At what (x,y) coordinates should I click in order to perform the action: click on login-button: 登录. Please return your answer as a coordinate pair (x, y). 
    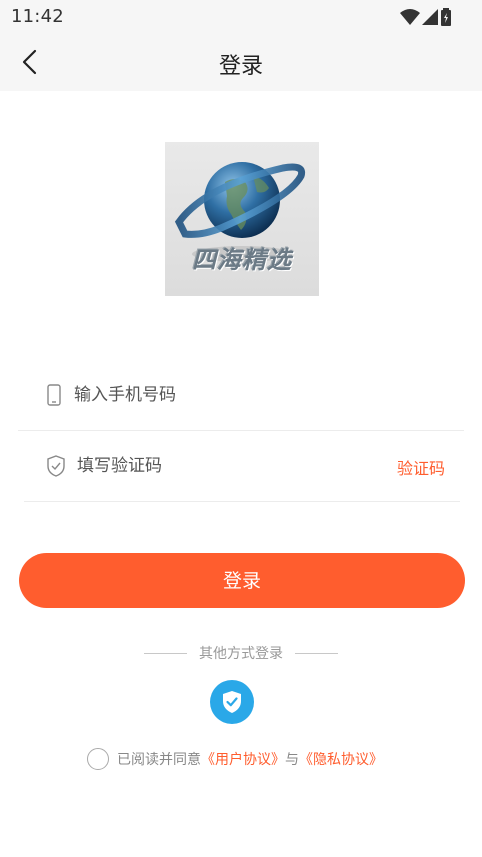
    Looking at the image, I should click on (242, 580).